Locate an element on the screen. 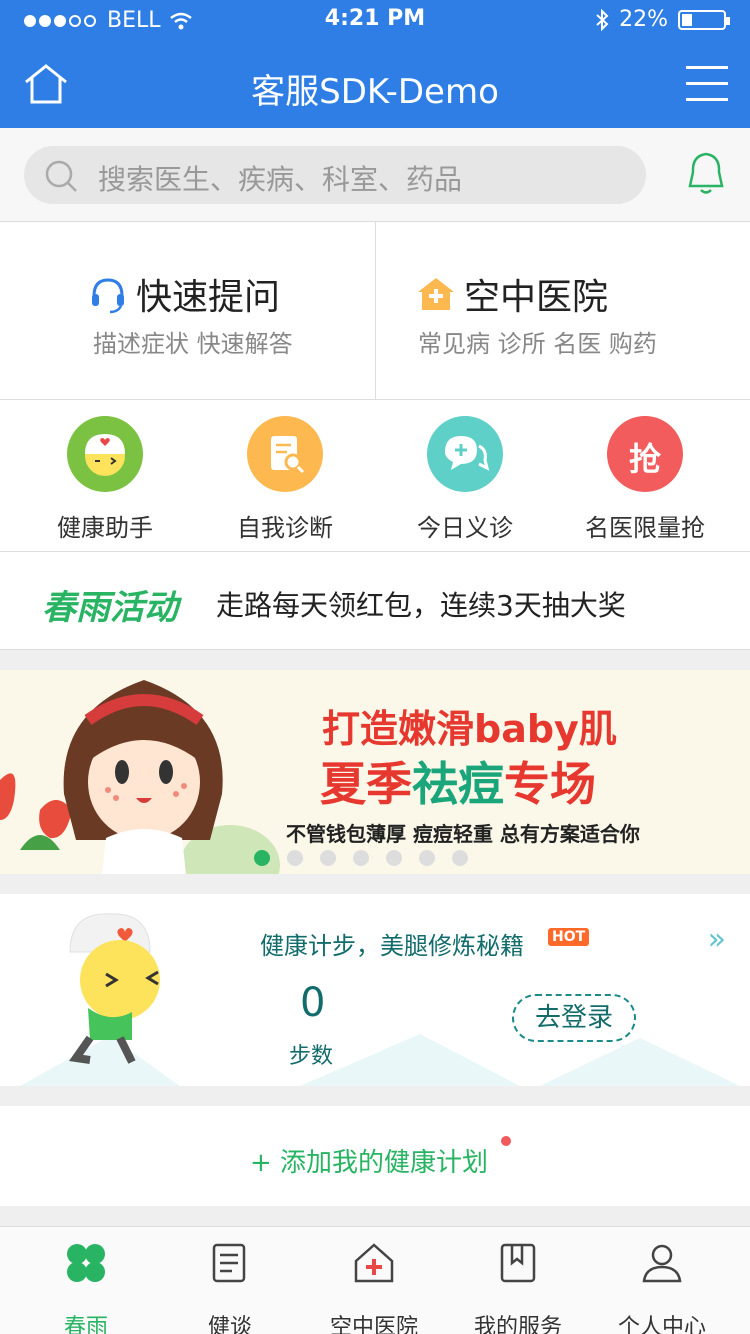 The width and height of the screenshot is (750, 1334). document-icon is located at coordinates (229, 1263).